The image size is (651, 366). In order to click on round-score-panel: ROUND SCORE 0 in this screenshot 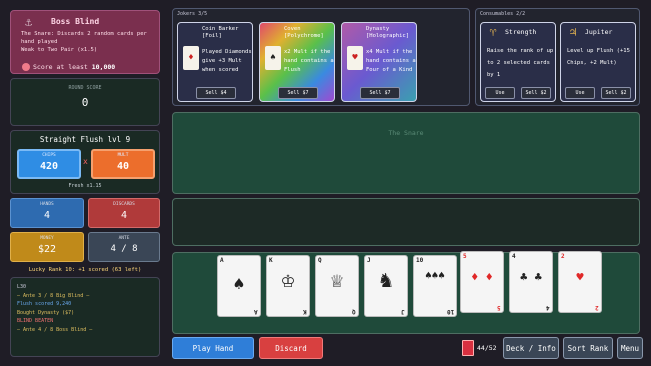, I will do `click(85, 102)`.